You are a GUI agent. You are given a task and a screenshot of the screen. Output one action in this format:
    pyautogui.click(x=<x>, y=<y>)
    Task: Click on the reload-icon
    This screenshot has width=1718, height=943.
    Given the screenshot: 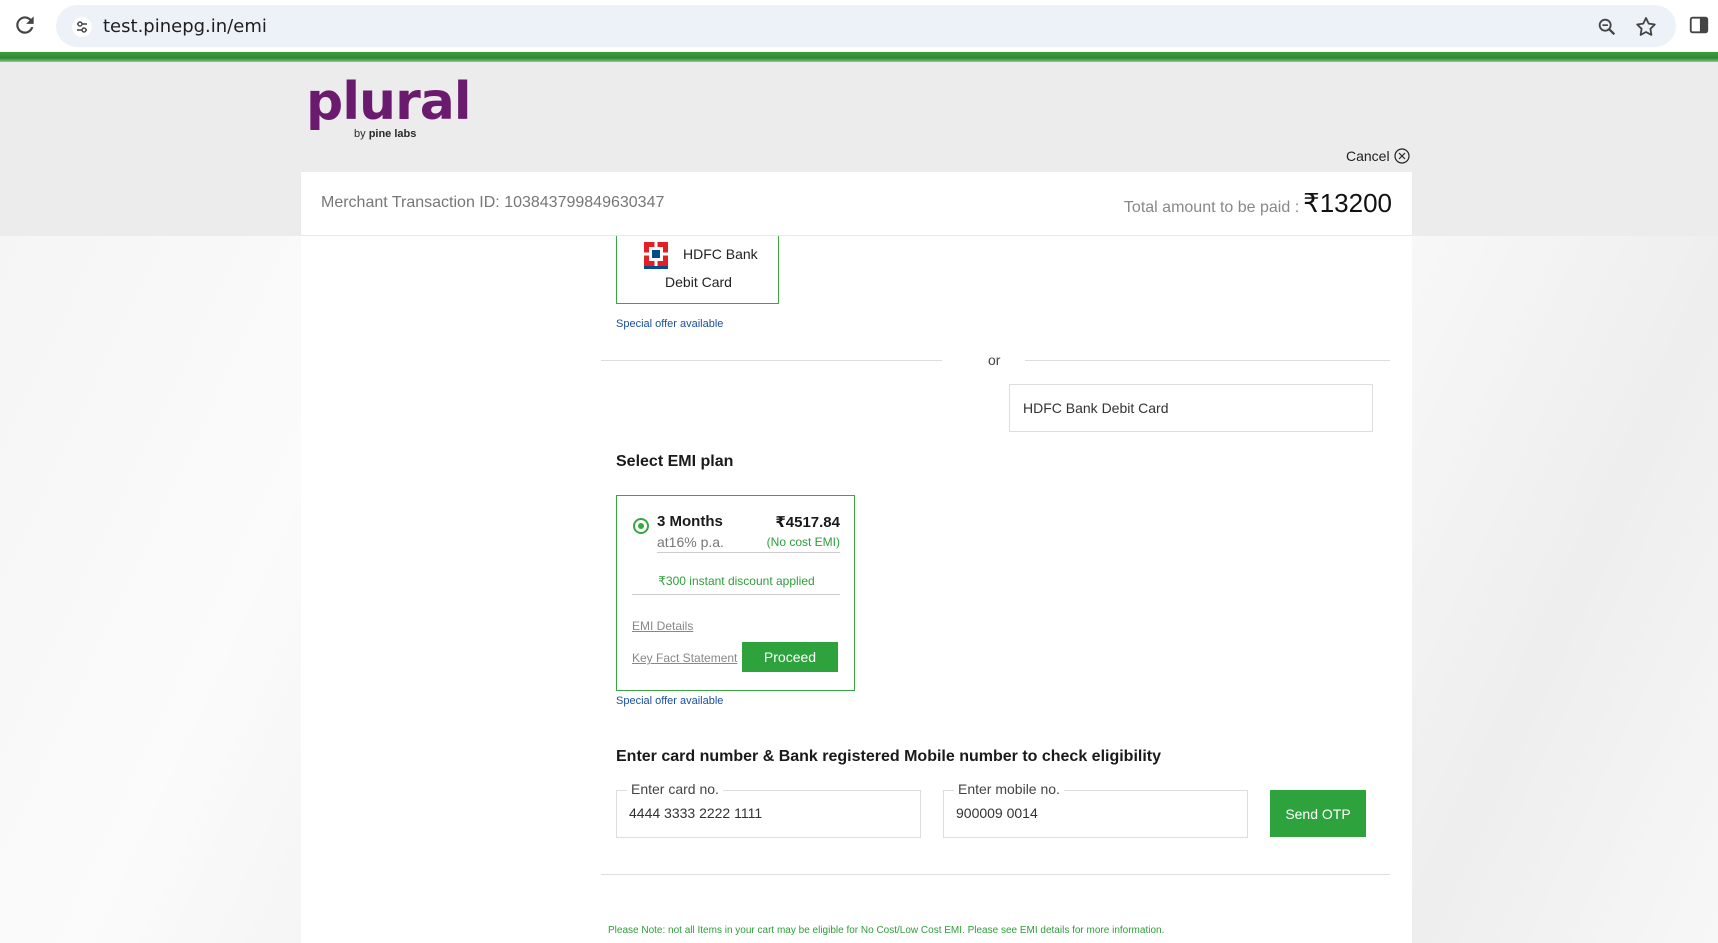 What is the action you would take?
    pyautogui.click(x=25, y=25)
    